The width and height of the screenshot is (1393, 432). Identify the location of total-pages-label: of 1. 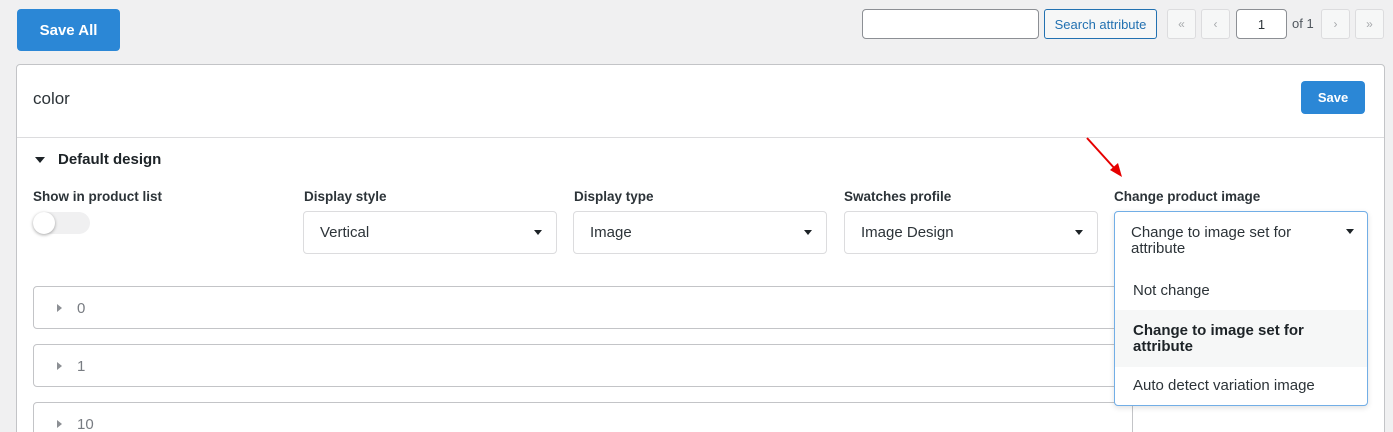
(1303, 23).